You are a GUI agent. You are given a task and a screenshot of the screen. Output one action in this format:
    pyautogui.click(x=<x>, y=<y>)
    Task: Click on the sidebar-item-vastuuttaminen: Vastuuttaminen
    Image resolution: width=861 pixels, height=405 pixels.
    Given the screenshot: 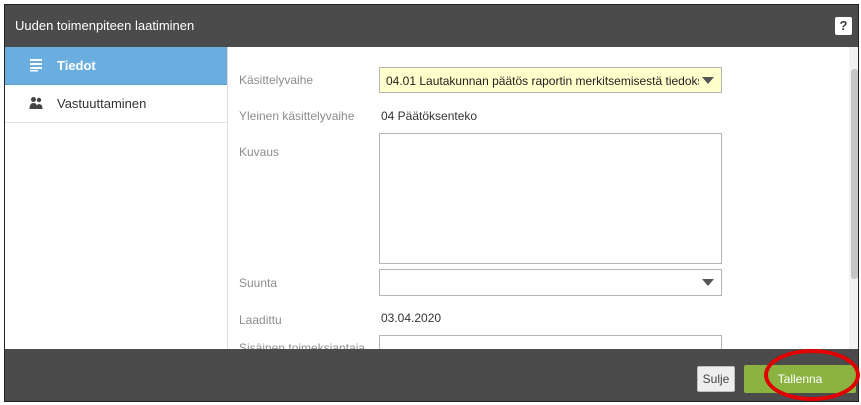 What is the action you would take?
    pyautogui.click(x=116, y=104)
    